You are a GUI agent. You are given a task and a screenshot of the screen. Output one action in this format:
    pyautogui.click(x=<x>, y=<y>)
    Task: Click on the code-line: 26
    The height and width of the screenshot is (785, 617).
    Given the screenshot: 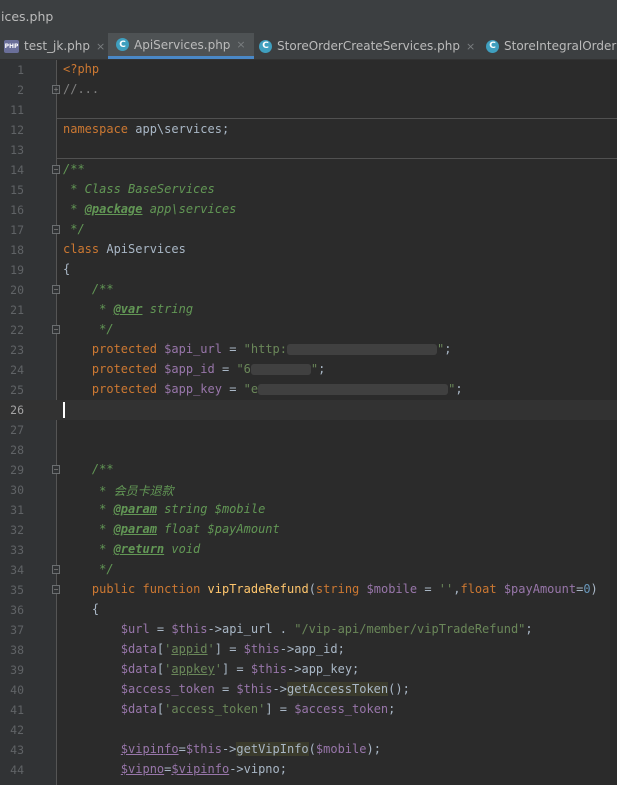 What is the action you would take?
    pyautogui.click(x=308, y=410)
    